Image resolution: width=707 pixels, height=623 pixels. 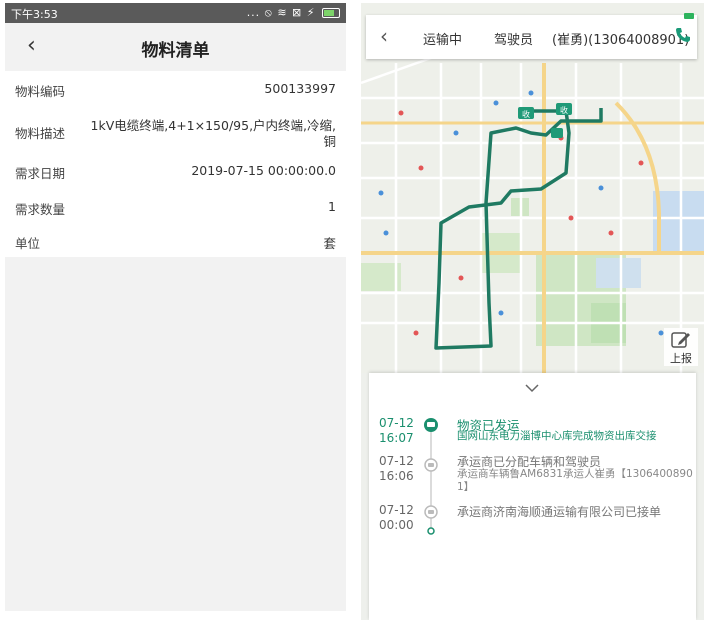 I want to click on field-material-code: 物料编码 500133997, so click(x=175, y=91).